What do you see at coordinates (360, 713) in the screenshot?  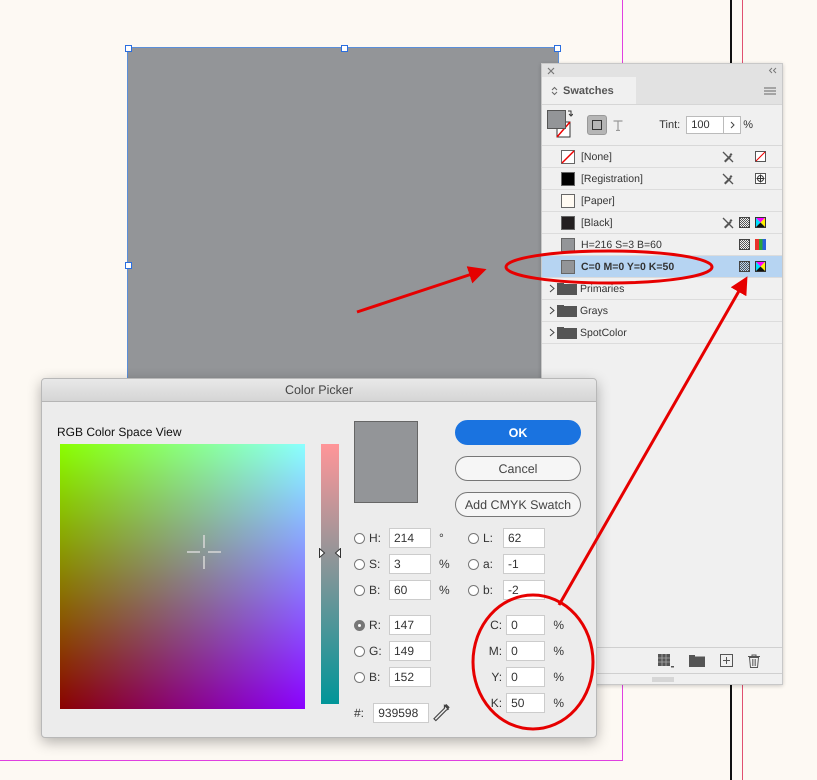 I see `field-label: #:` at bounding box center [360, 713].